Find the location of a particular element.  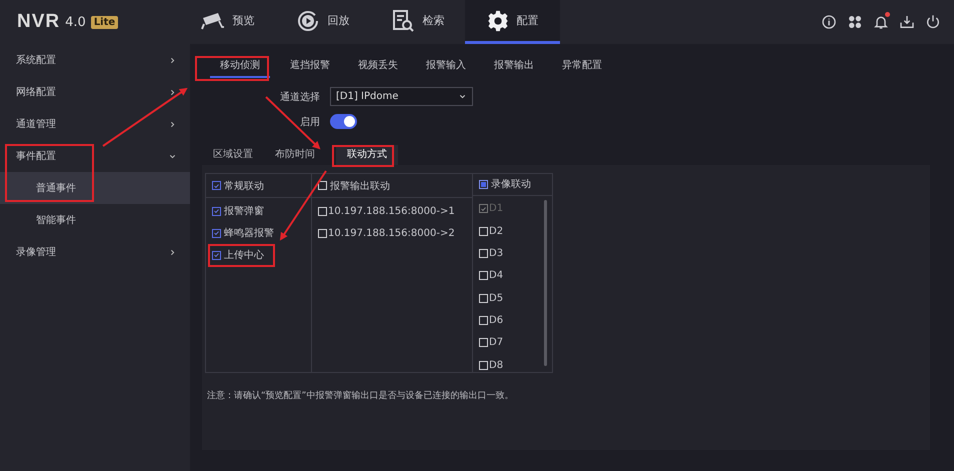

nav-tab: 配置 is located at coordinates (512, 22).